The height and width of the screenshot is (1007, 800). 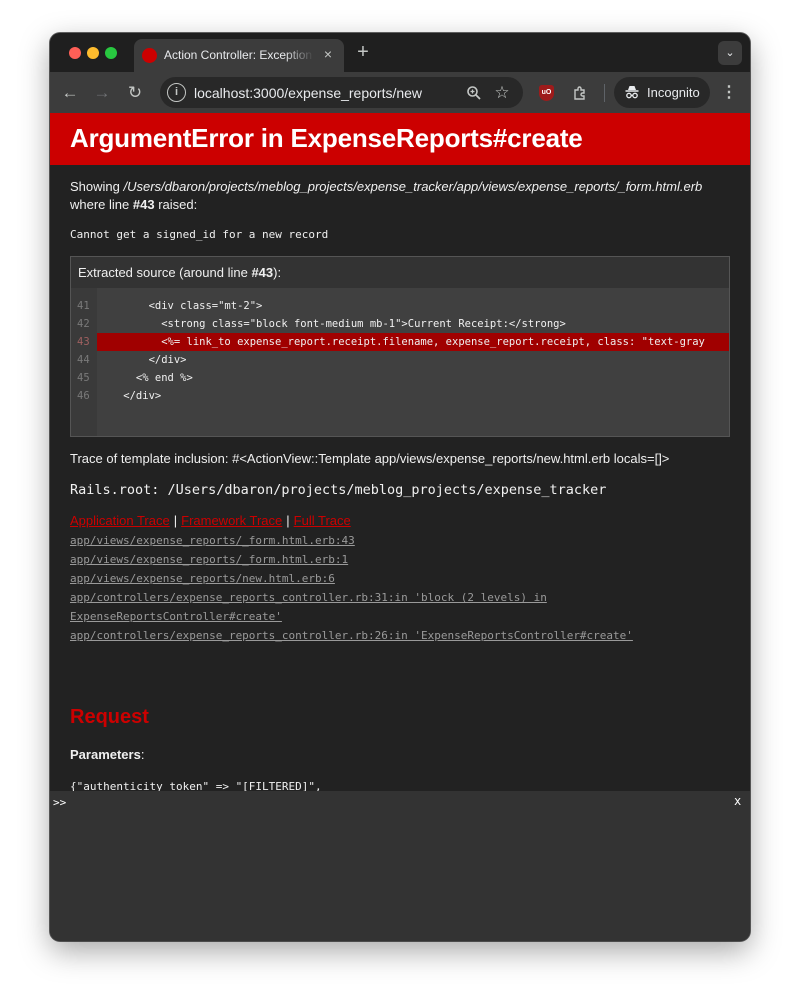 I want to click on ublock-extension-icon: uO, so click(x=546, y=93).